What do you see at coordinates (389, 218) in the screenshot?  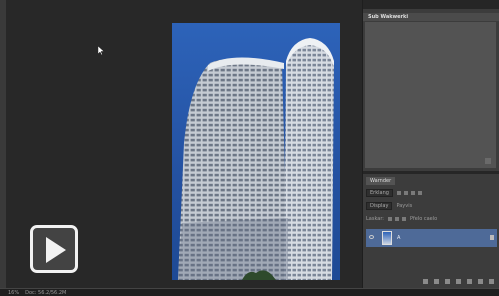 I see `lock-pixels-icon` at bounding box center [389, 218].